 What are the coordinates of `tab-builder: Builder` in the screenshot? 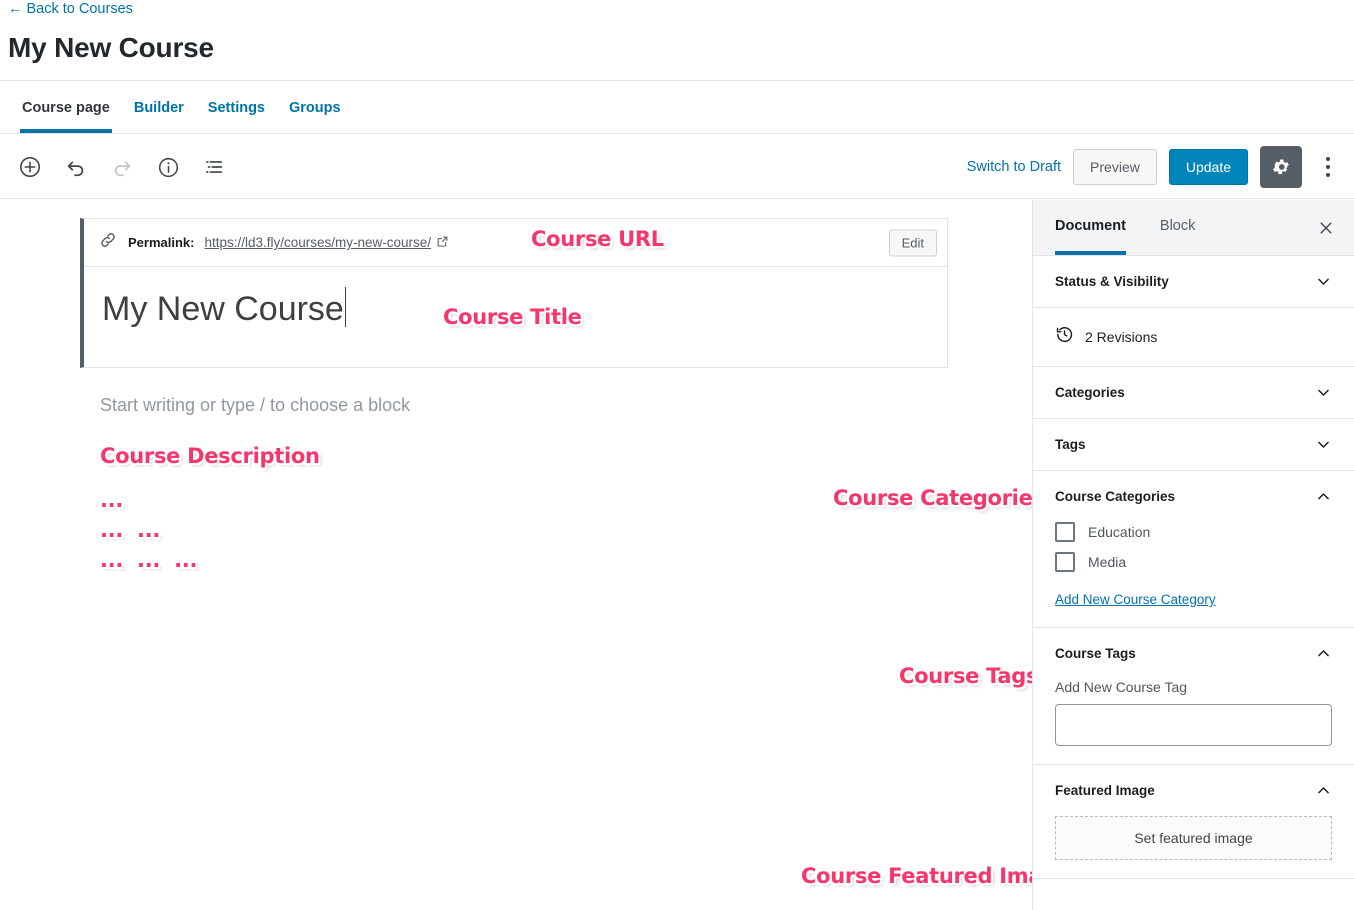 It's located at (159, 107).